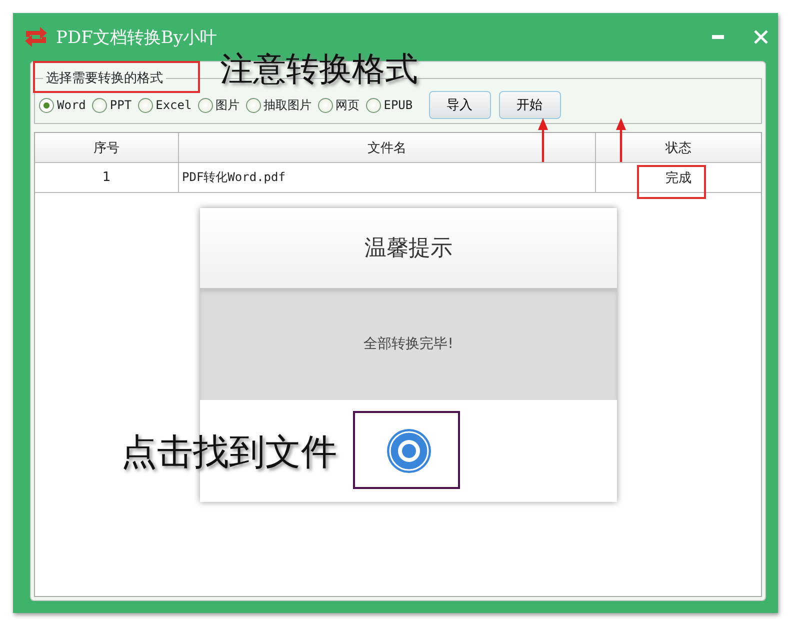 Image resolution: width=789 pixels, height=626 pixels. I want to click on format-radio-option: 抽取图片, so click(279, 105).